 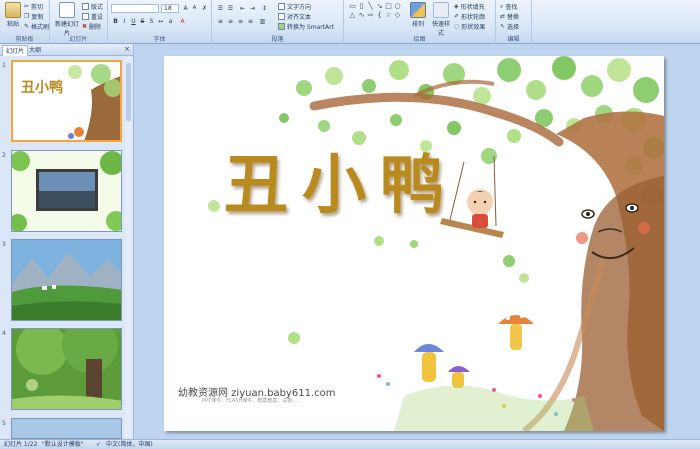 What do you see at coordinates (352, 6) in the screenshot?
I see `textbox-shape-icon: ▭` at bounding box center [352, 6].